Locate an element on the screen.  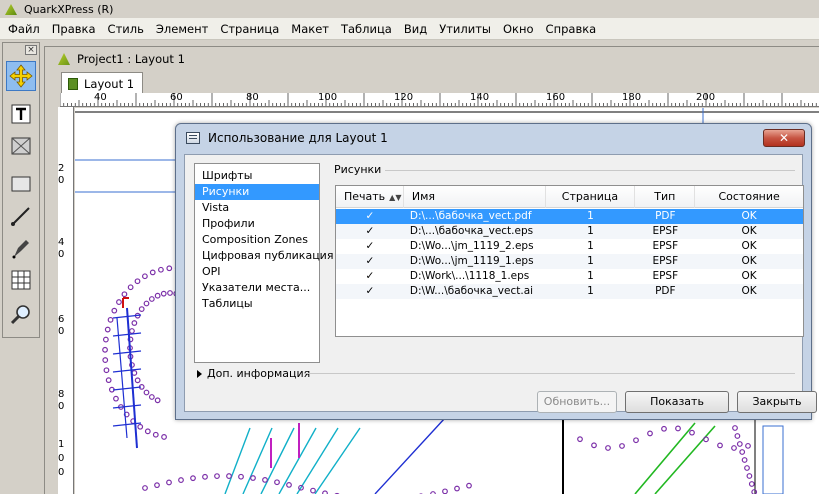
menu-utilities: Утилиты is located at coordinates (465, 29).